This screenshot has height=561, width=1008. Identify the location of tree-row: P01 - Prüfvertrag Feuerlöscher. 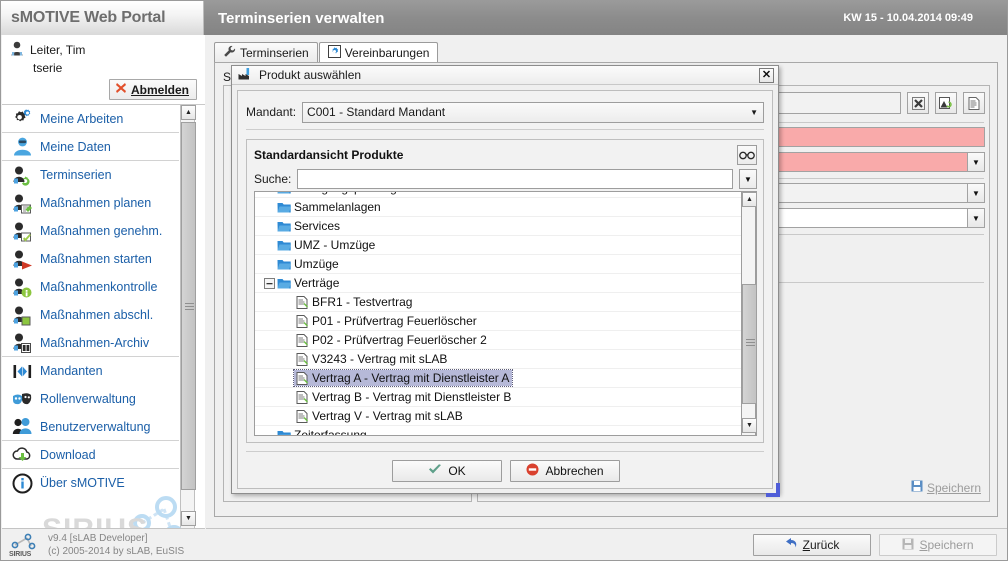
(498, 321).